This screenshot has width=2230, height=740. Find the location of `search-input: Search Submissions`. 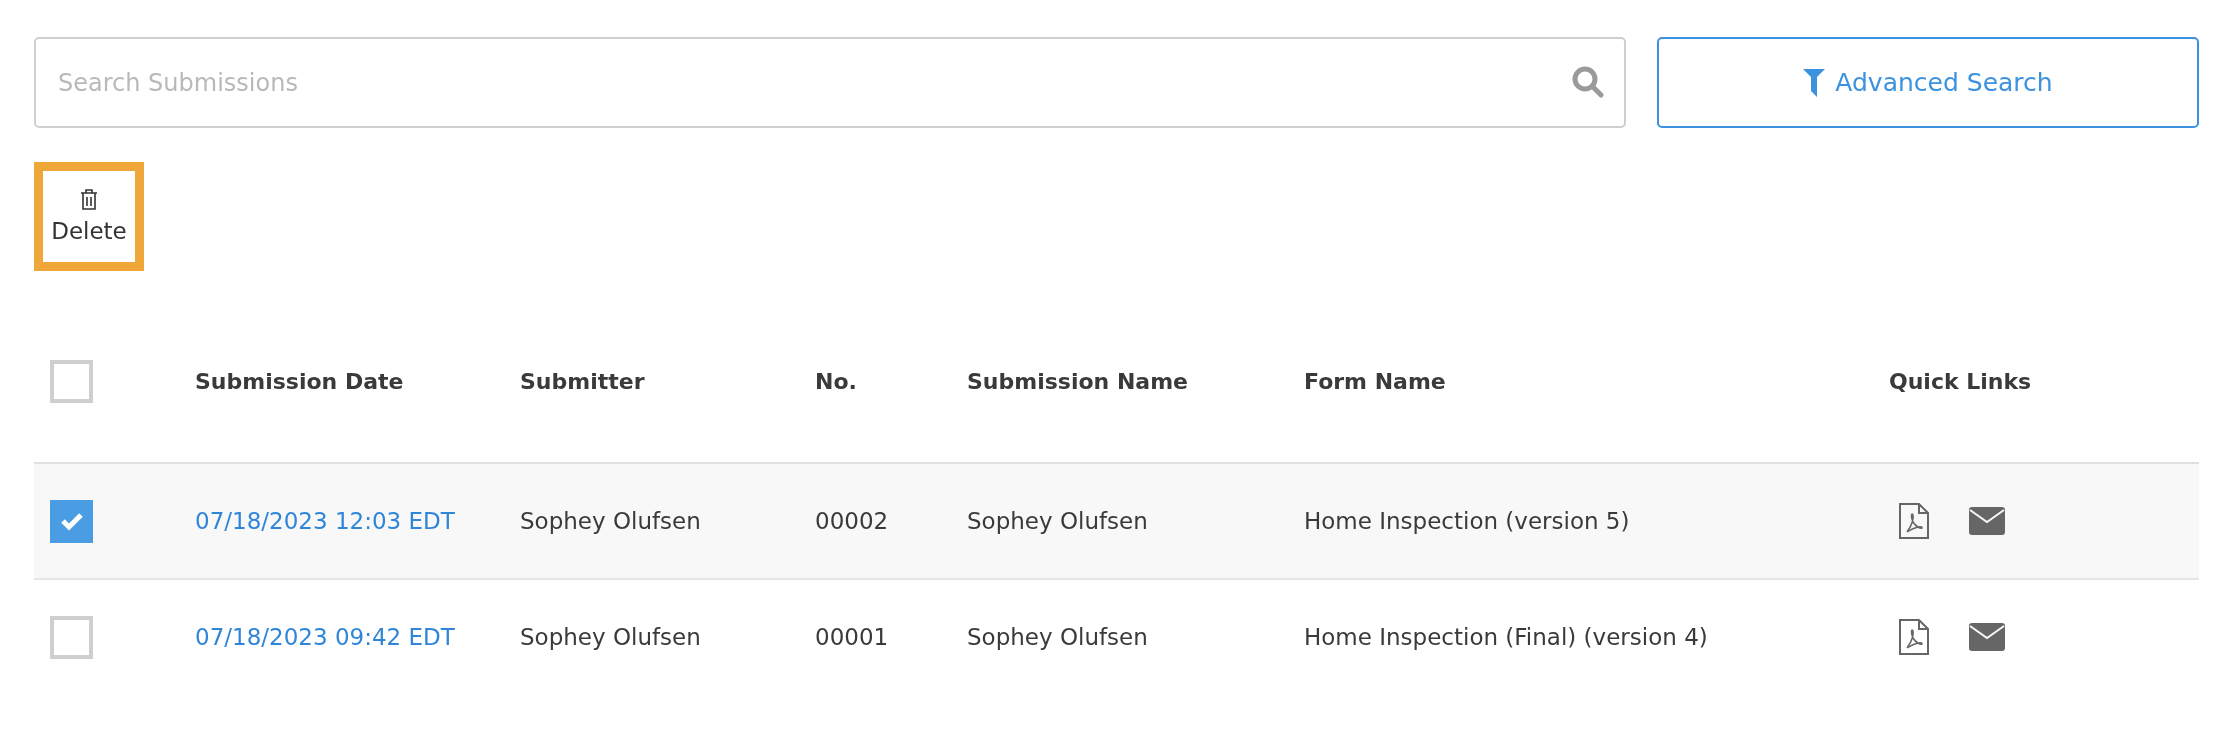

search-input: Search Submissions is located at coordinates (814, 82).